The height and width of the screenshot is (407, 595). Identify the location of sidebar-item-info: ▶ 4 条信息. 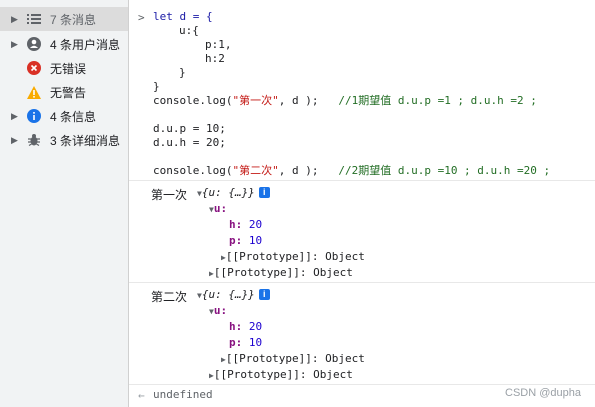
(64, 116).